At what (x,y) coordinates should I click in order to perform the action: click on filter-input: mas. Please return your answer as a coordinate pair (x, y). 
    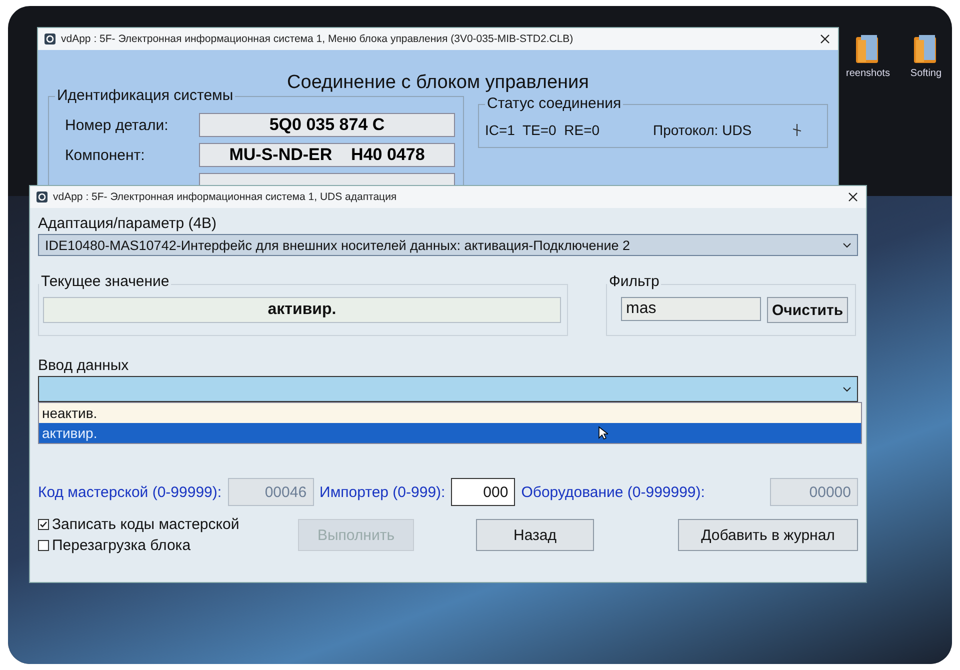
    Looking at the image, I should click on (691, 309).